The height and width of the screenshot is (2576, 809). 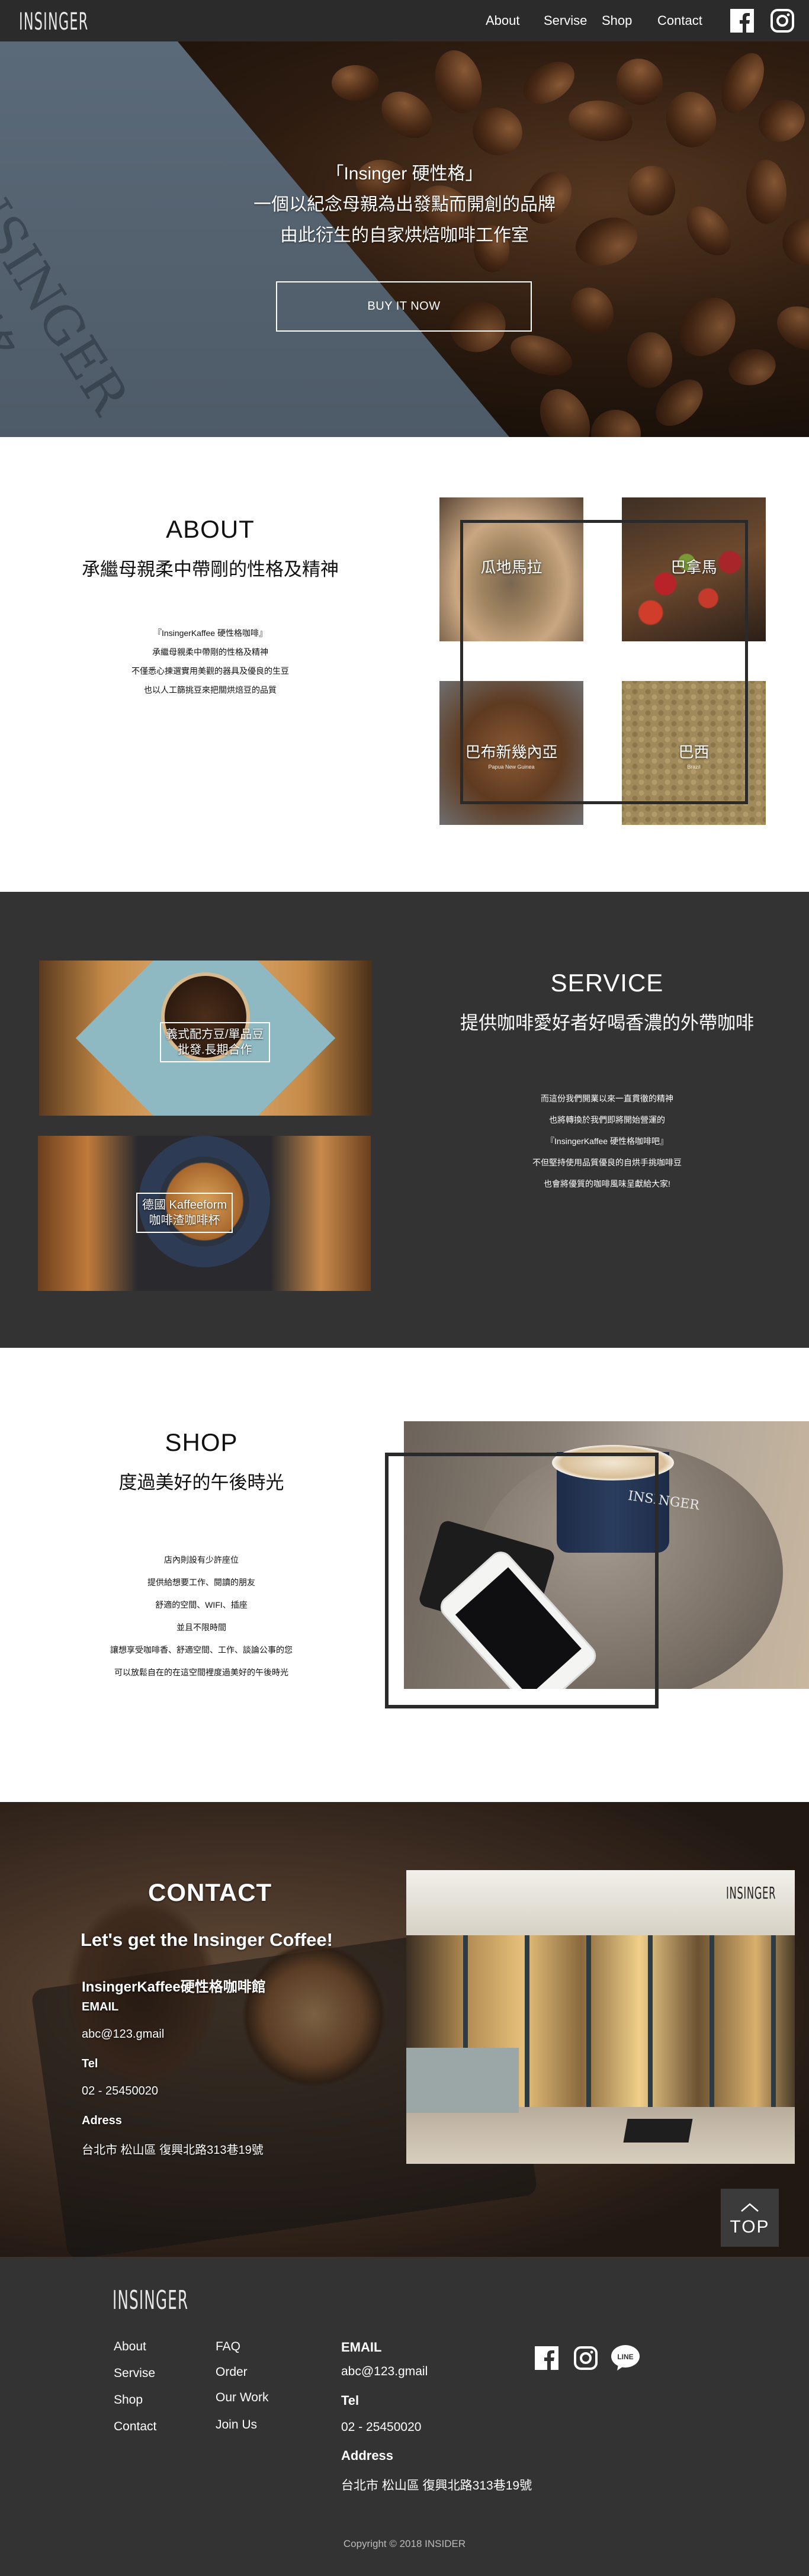 I want to click on contact-tel-label: Tel, so click(x=90, y=2063).